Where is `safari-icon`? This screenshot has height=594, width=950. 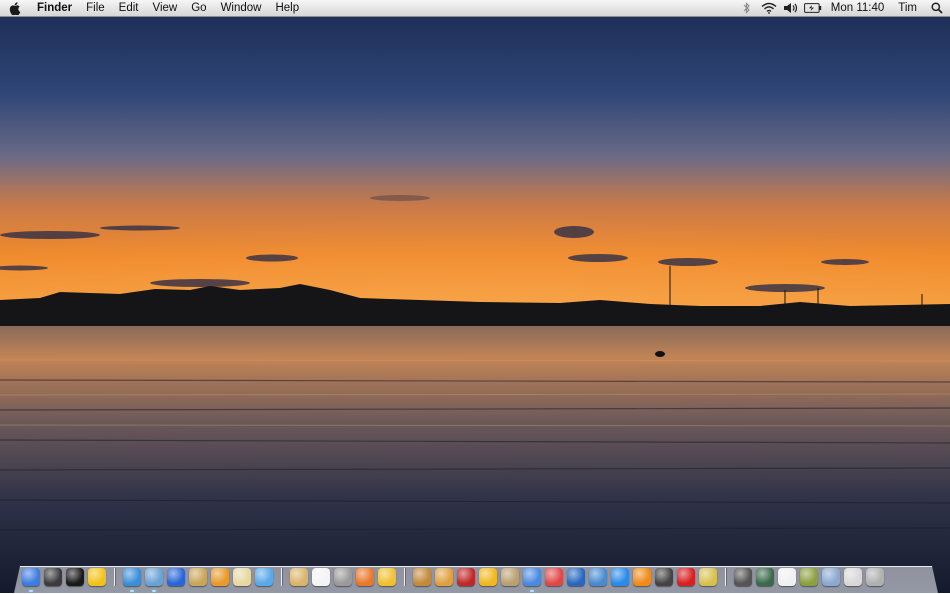 safari-icon is located at coordinates (132, 580).